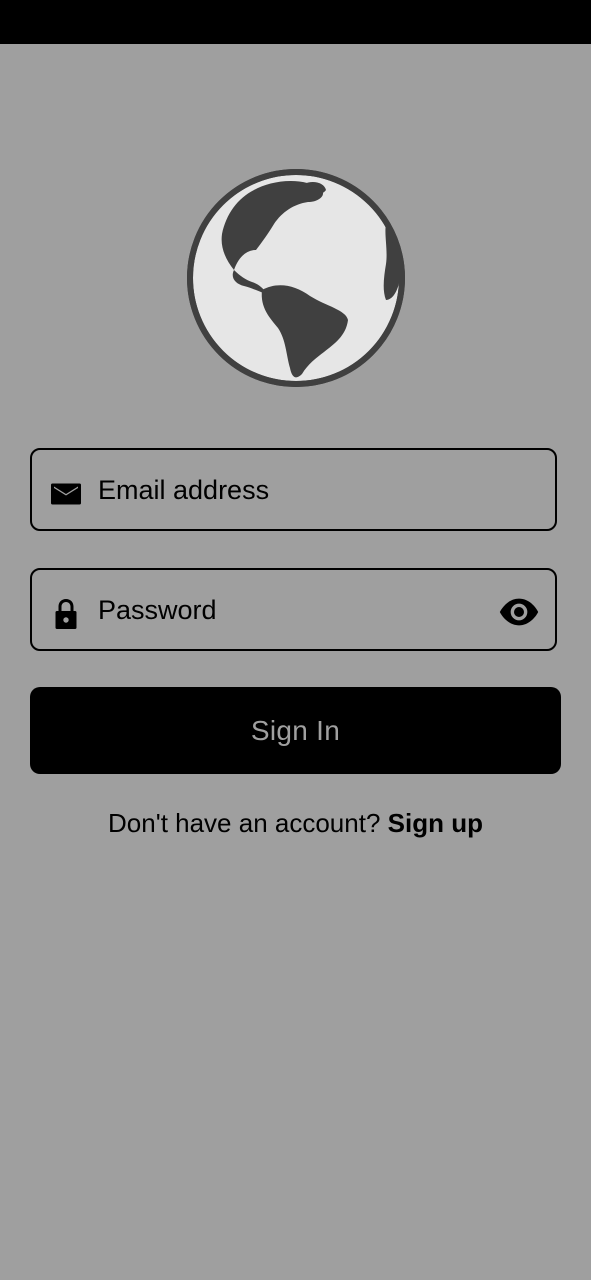 Image resolution: width=591 pixels, height=1280 pixels. I want to click on eye-icon, so click(519, 612).